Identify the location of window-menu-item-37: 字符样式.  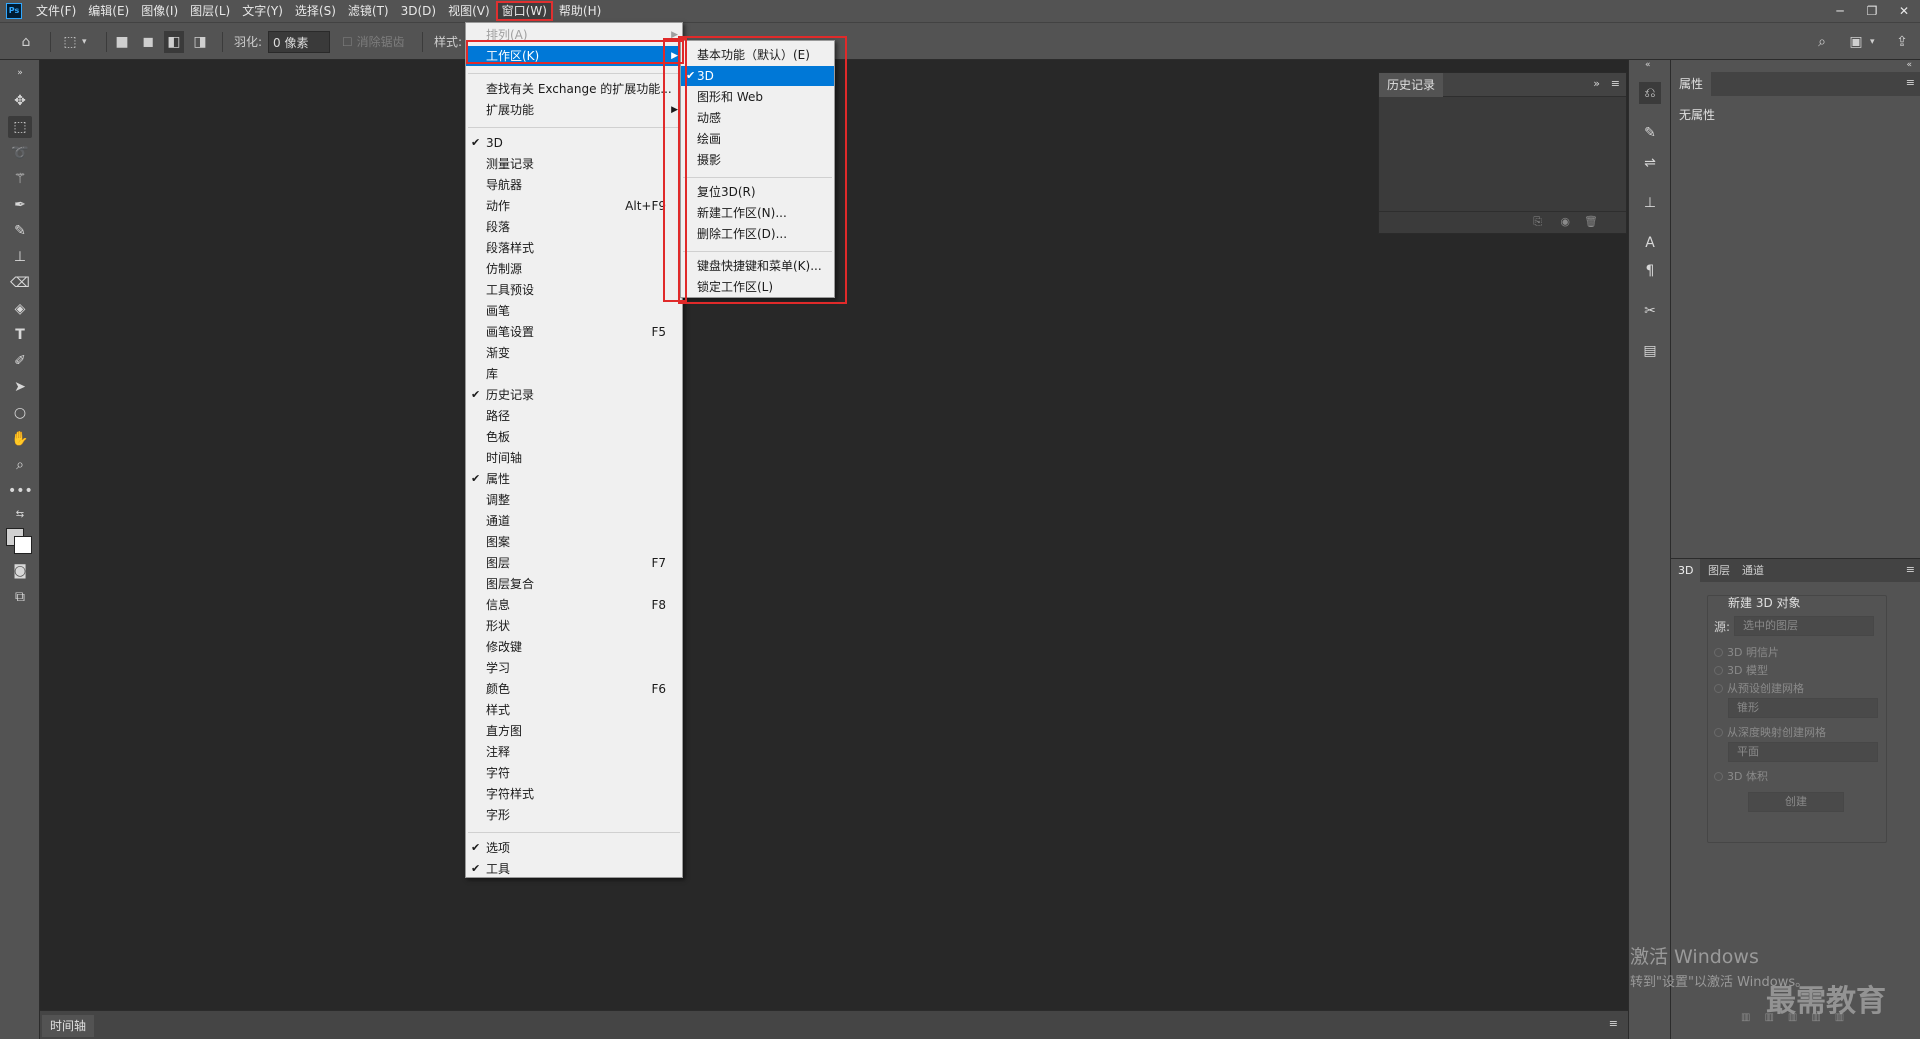
(574, 794).